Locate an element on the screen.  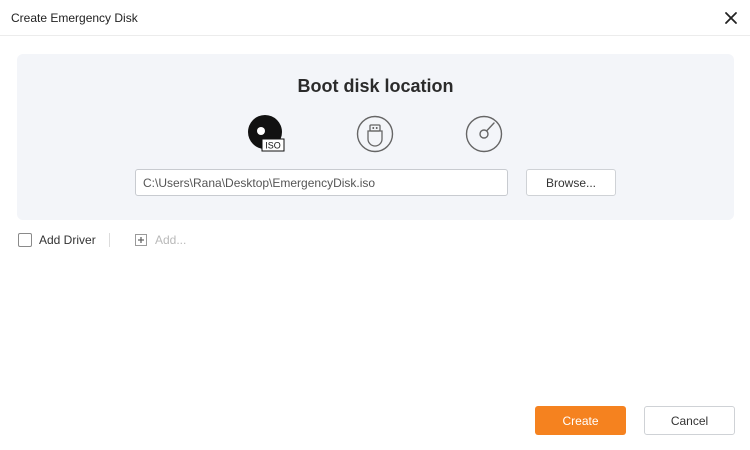
usb-drive-icon is located at coordinates (375, 134).